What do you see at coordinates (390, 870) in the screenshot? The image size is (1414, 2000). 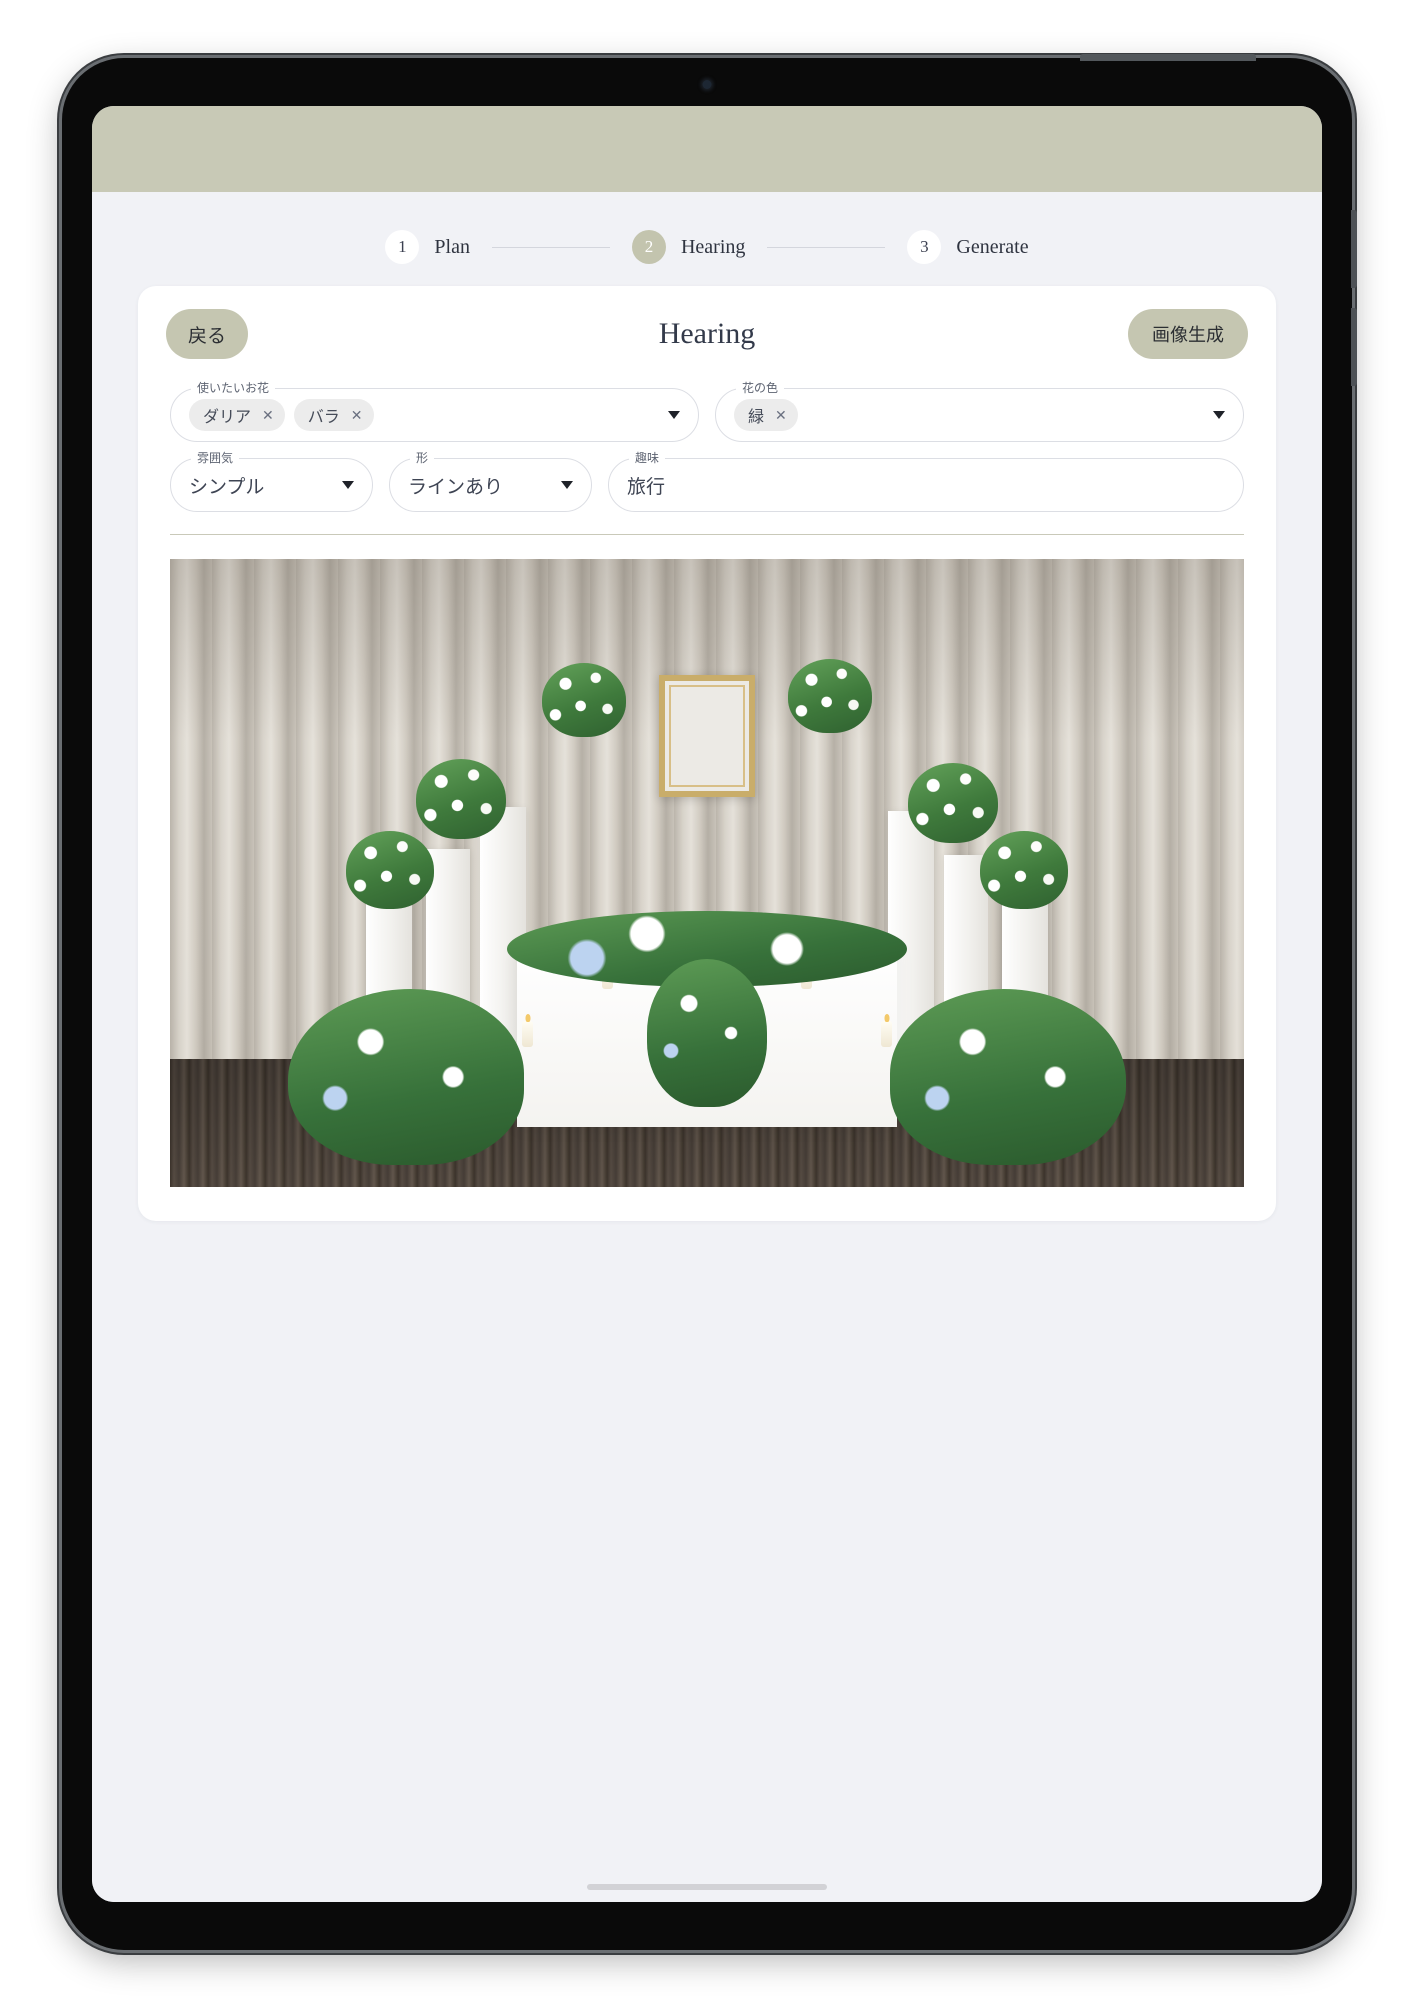 I see `floral-left-outer` at bounding box center [390, 870].